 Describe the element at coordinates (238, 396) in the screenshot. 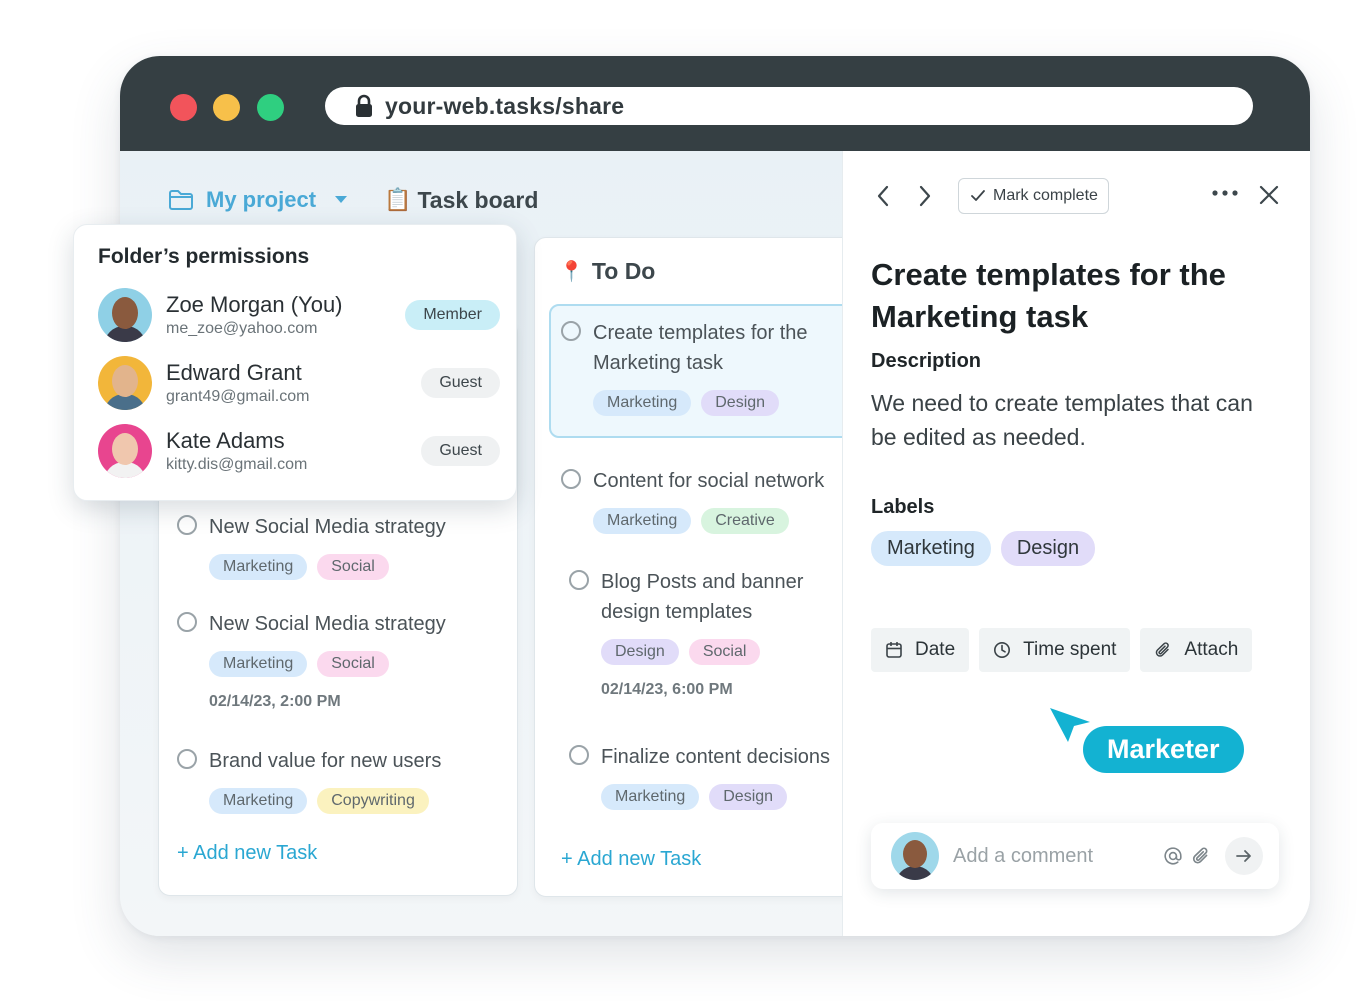

I see `user-email: grant49@gmail.com` at that location.